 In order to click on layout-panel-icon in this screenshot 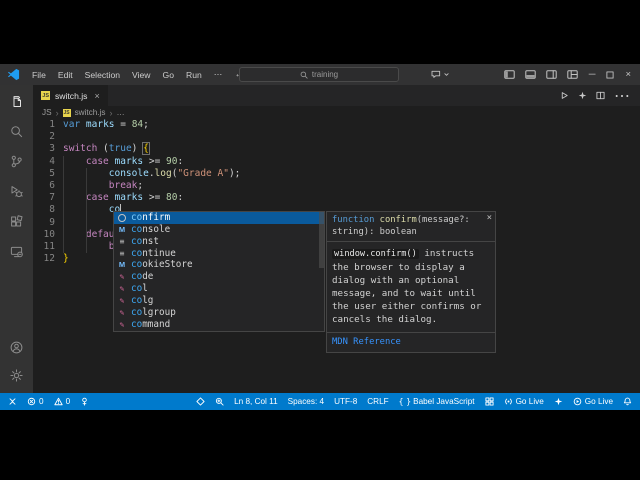, I will do `click(530, 74)`.